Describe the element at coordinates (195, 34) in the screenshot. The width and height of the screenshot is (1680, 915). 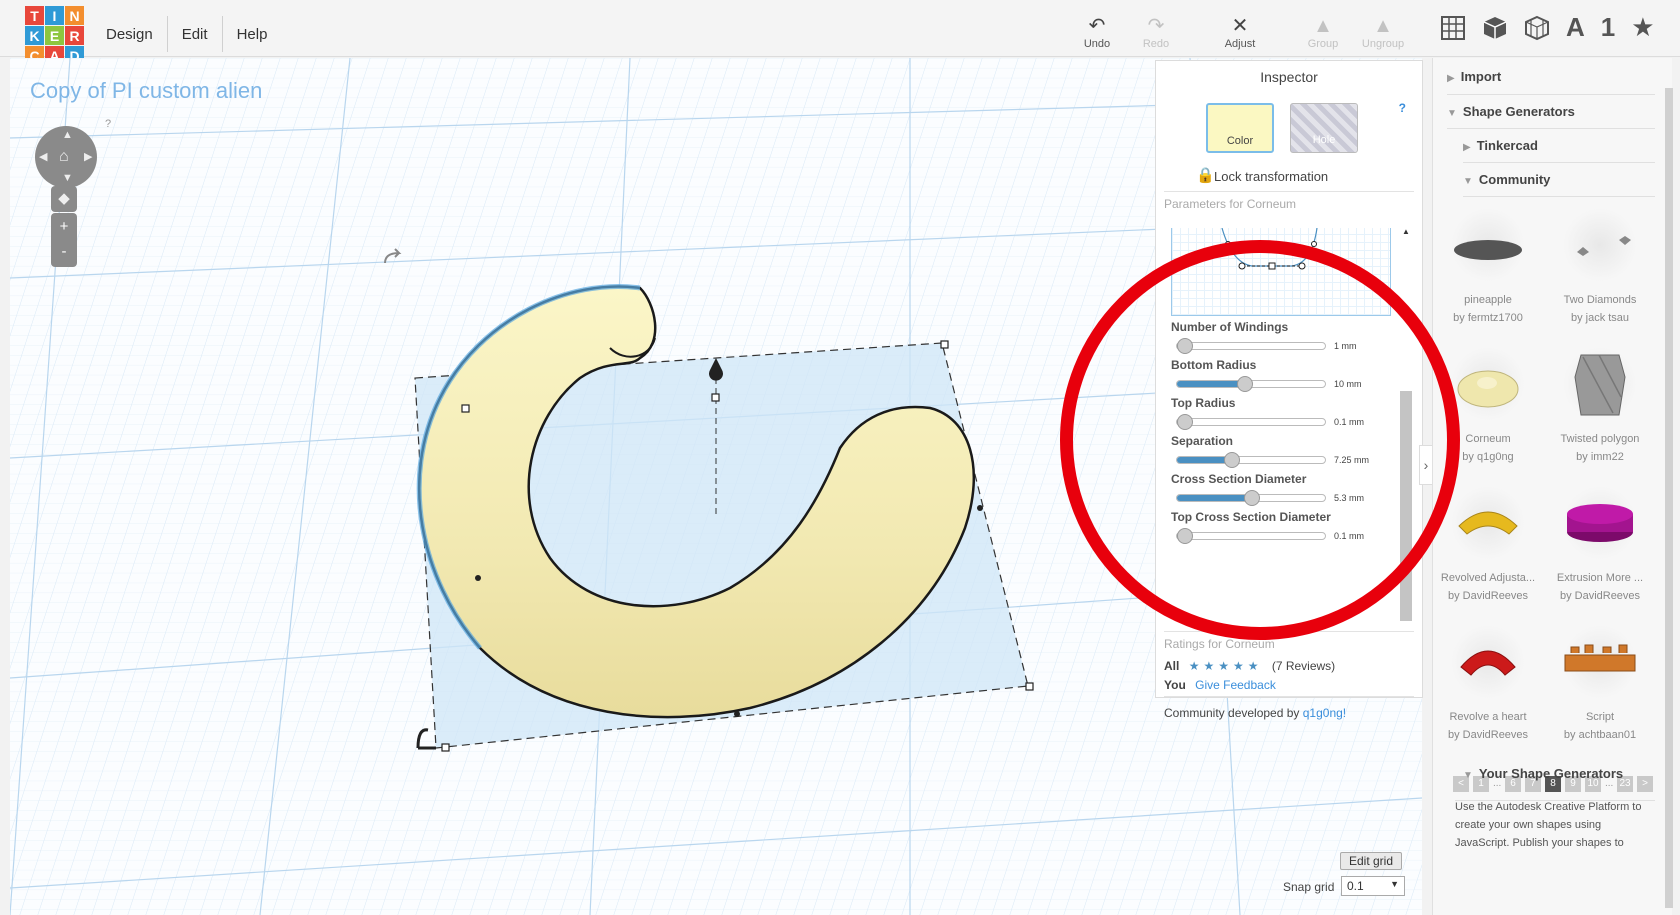
I see `menu-edit: Edit` at that location.